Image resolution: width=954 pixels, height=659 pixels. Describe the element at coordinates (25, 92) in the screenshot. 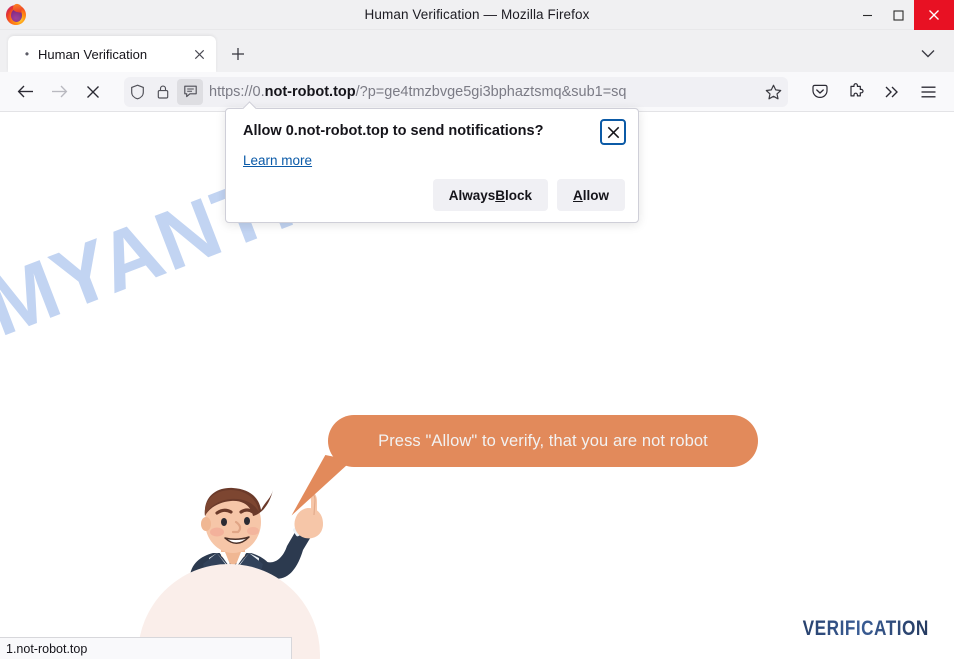

I see `back-button` at that location.